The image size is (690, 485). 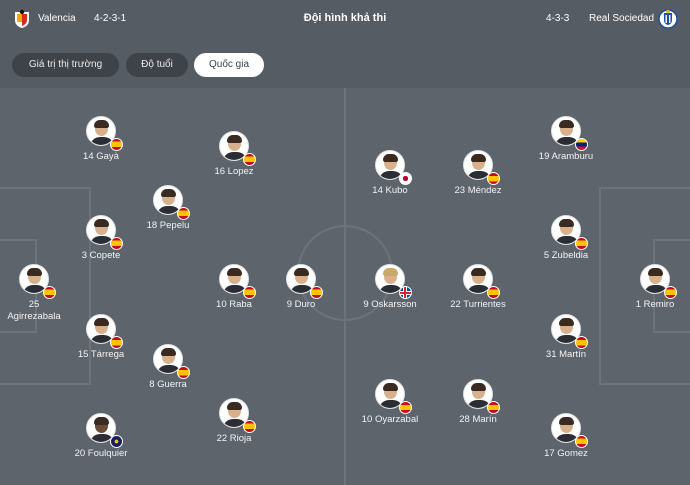 What do you see at coordinates (478, 190) in the screenshot?
I see `player-name: 23 Méndez` at bounding box center [478, 190].